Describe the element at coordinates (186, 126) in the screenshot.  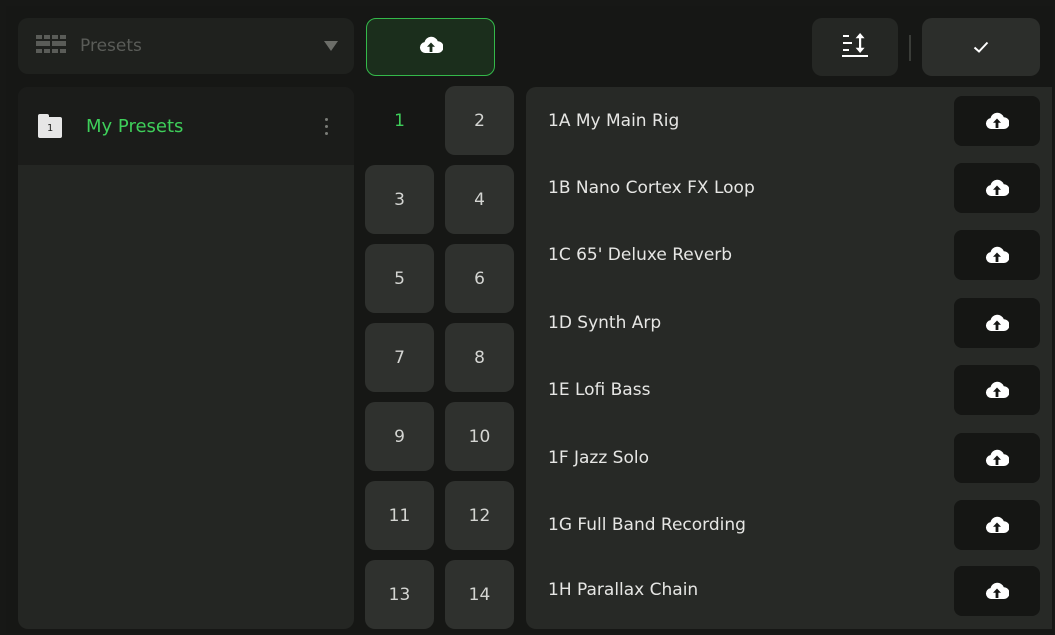
I see `folder-item-my-presets: 1 My Presets` at that location.